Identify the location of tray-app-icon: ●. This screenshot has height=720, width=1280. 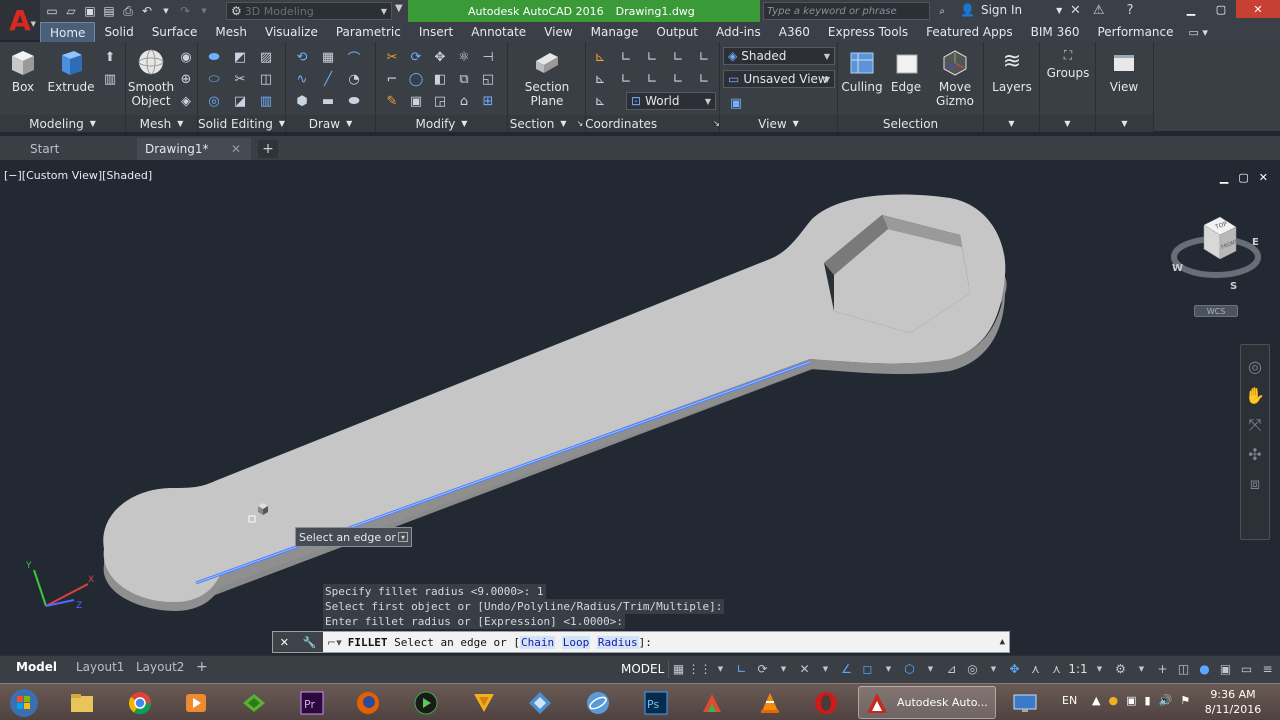
(1113, 700).